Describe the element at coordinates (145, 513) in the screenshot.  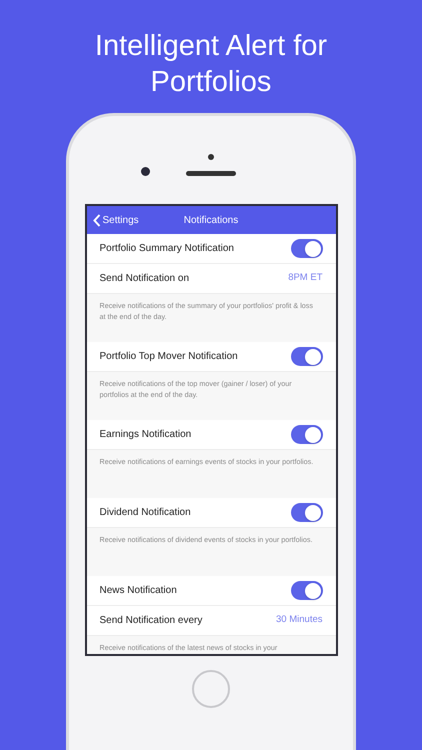
I see `setting-label: Dividend Notification` at that location.